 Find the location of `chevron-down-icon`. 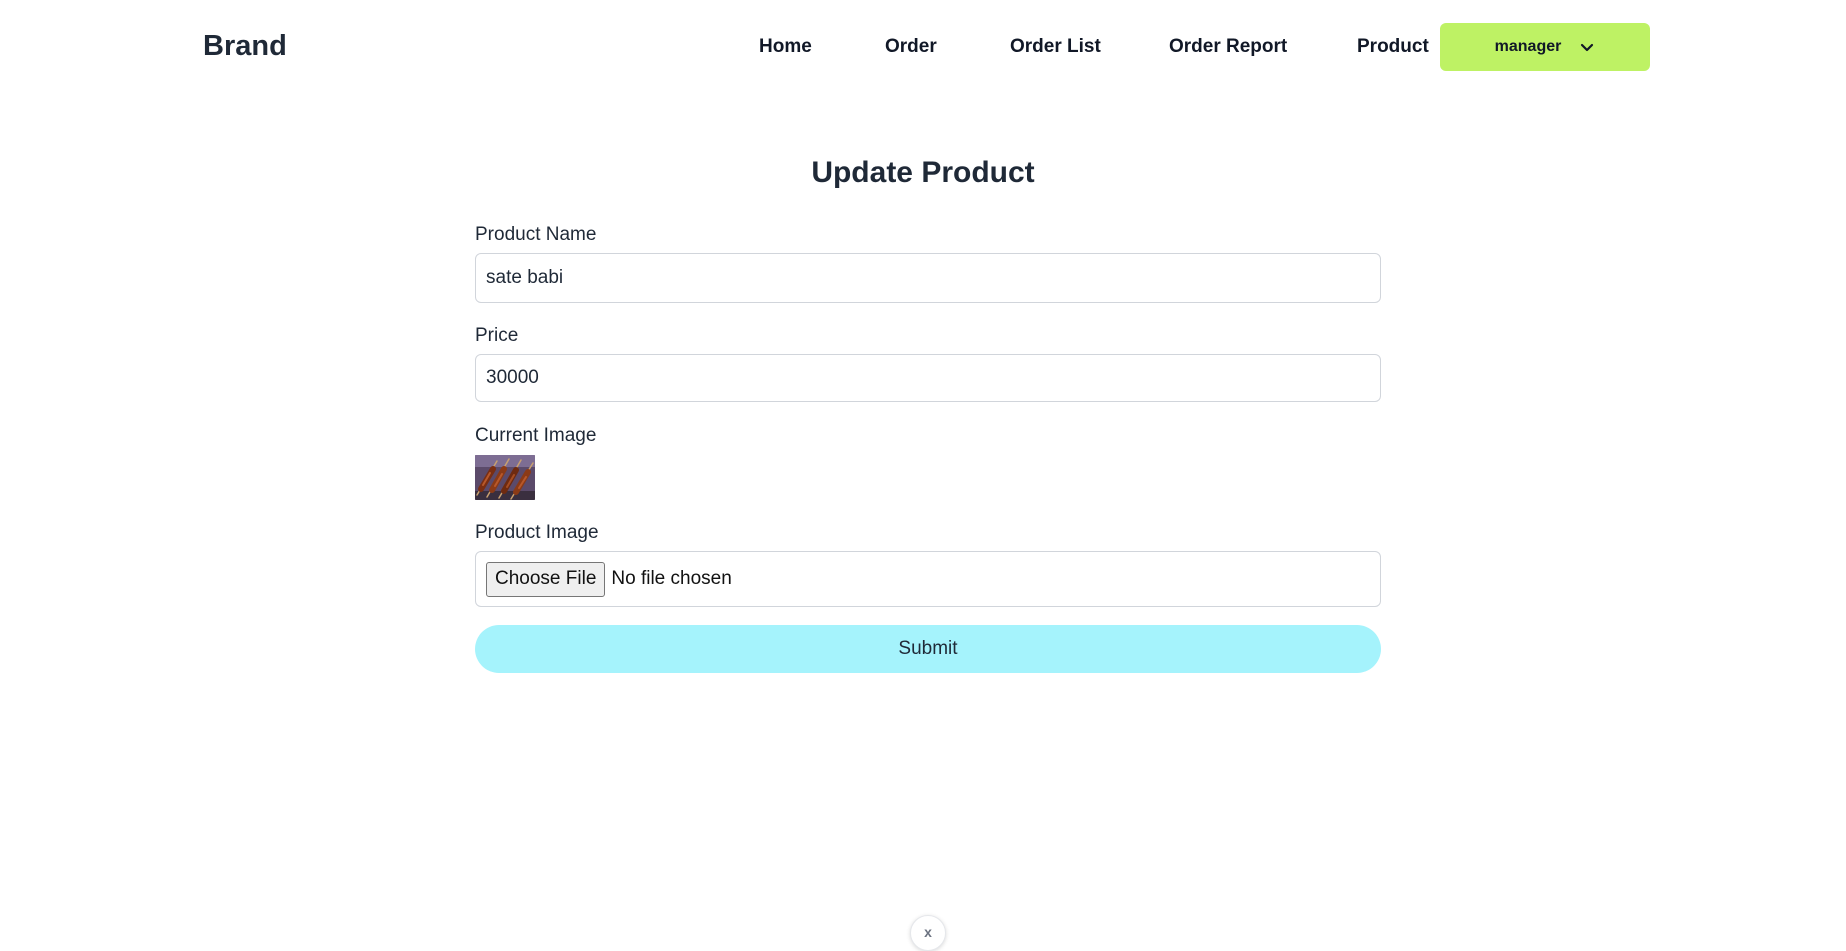

chevron-down-icon is located at coordinates (1587, 47).